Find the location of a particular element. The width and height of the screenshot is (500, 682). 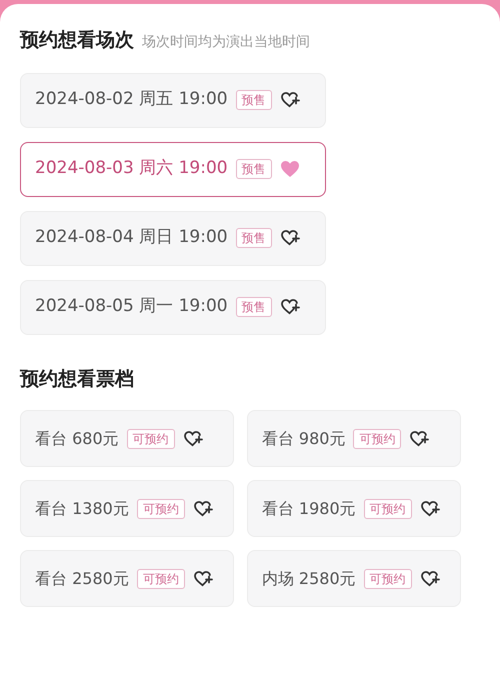

session-option: 2024-08-05 周一 19:00 预售 is located at coordinates (173, 307).